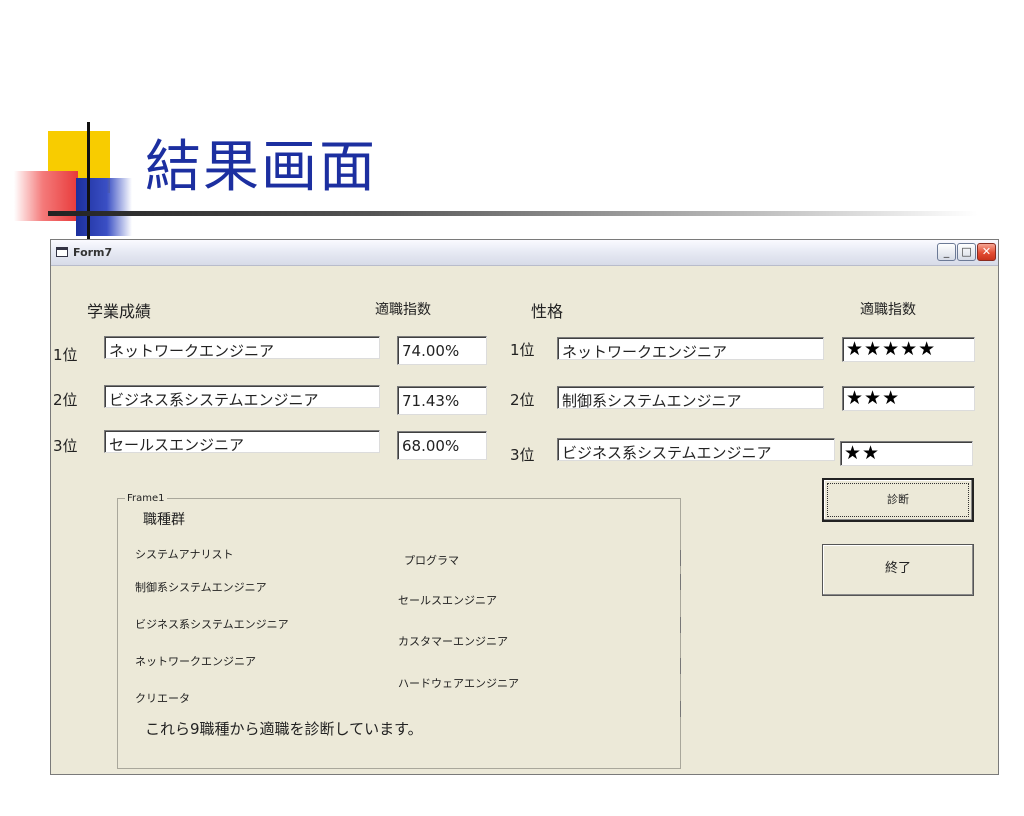 Image resolution: width=1024 pixels, height=816 pixels. Describe the element at coordinates (184, 554) in the screenshot. I see `job-list-item: システムアナリスト` at that location.